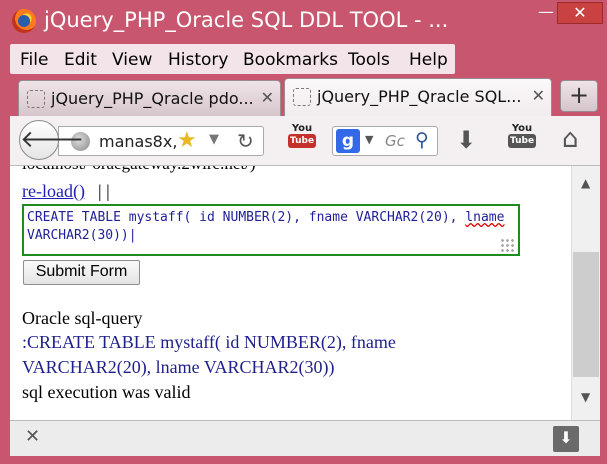 The image size is (607, 464). What do you see at coordinates (80, 60) in the screenshot?
I see `menu-edit: Edit` at bounding box center [80, 60].